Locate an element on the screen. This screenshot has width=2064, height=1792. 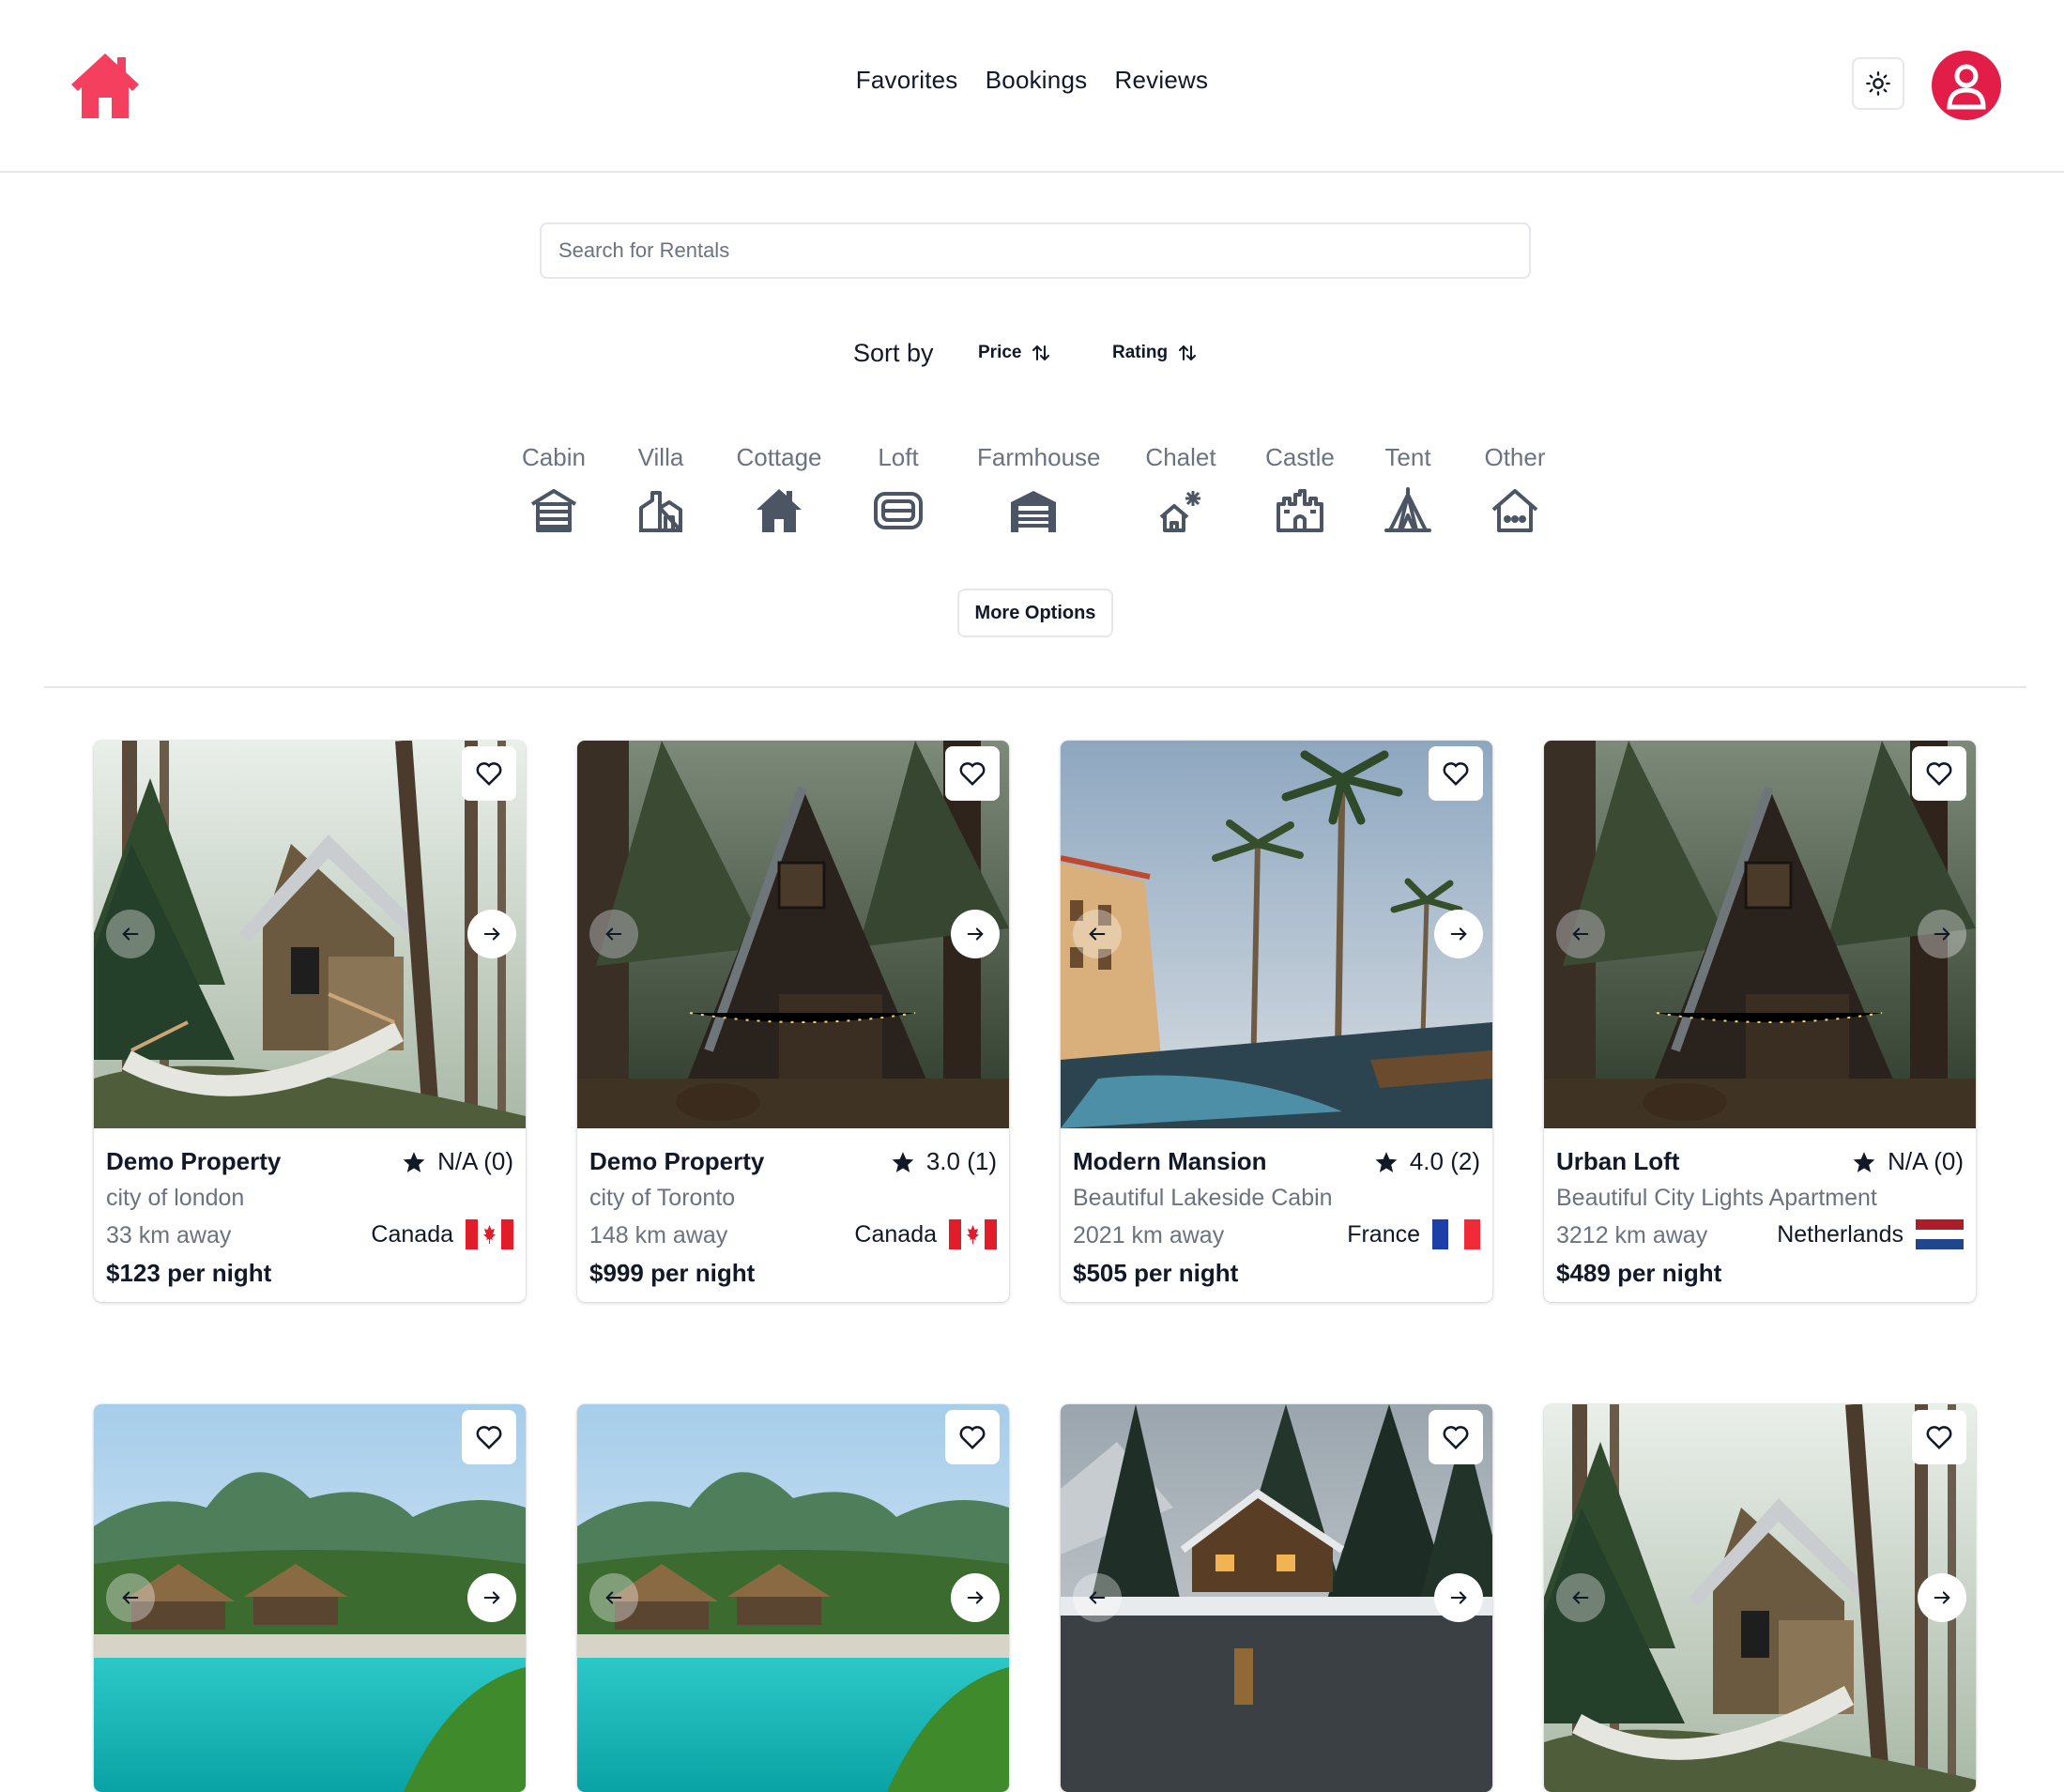
category-tent: Tent is located at coordinates (1408, 490).